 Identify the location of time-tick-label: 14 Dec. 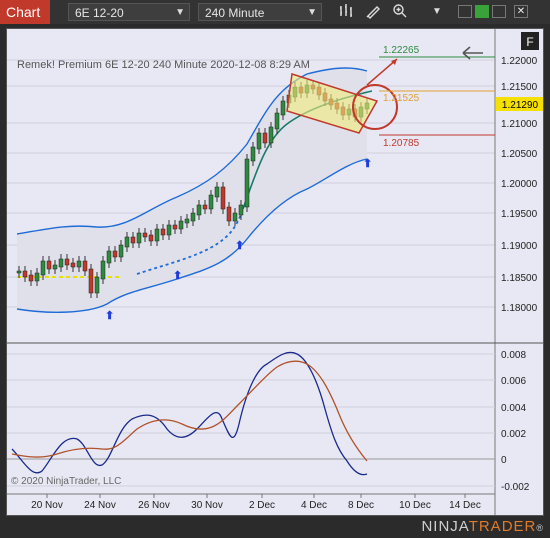
(465, 505).